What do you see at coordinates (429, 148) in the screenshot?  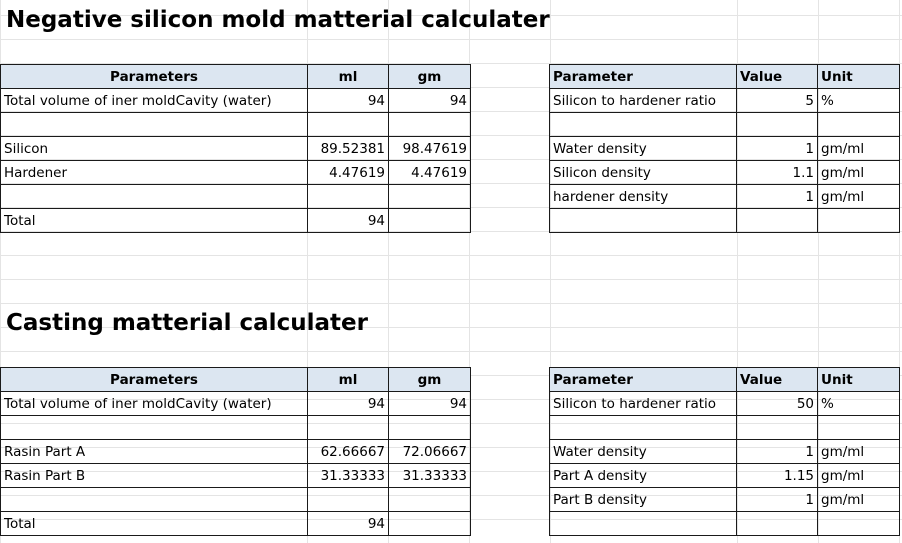 I see `cell: 98.47619` at bounding box center [429, 148].